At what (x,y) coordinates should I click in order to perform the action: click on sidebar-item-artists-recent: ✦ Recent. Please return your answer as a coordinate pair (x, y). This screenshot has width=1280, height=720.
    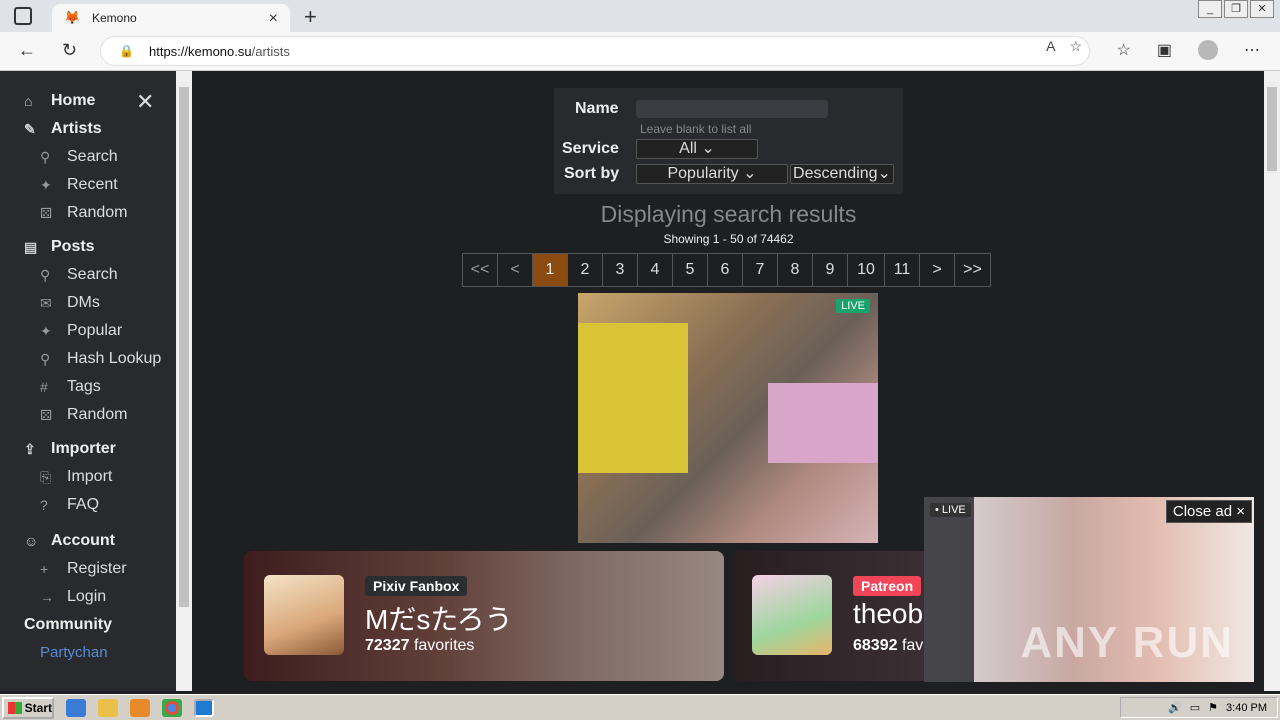
    Looking at the image, I should click on (88, 185).